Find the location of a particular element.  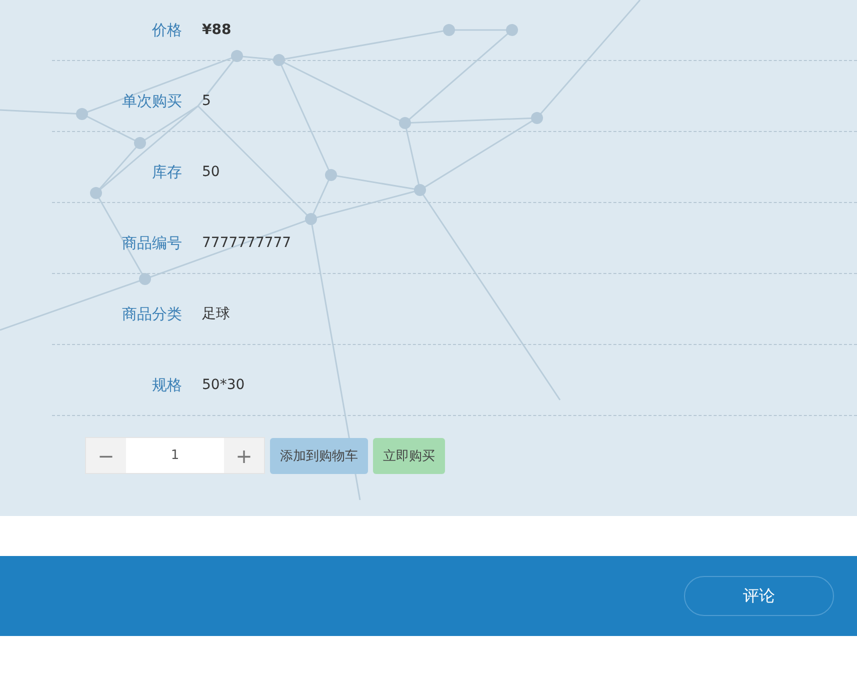

comment-button: 评论 is located at coordinates (759, 596).